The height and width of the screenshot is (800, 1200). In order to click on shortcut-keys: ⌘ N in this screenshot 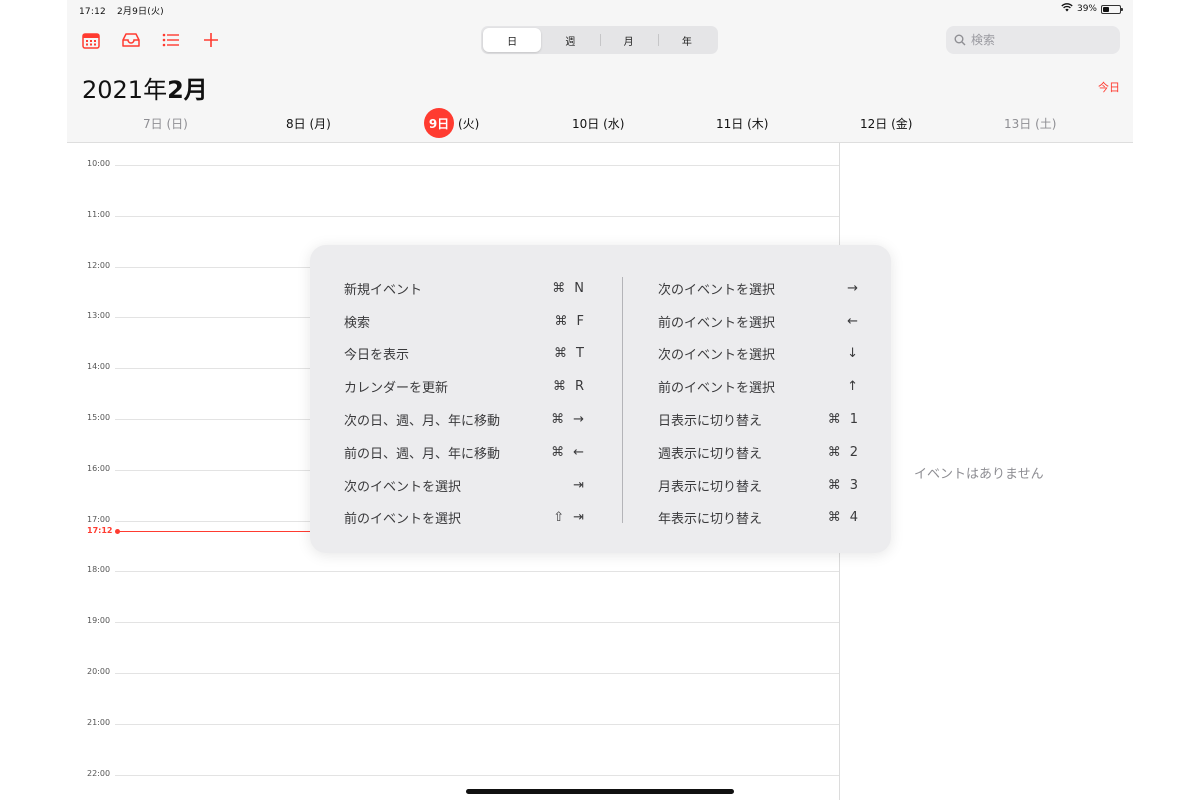, I will do `click(568, 288)`.